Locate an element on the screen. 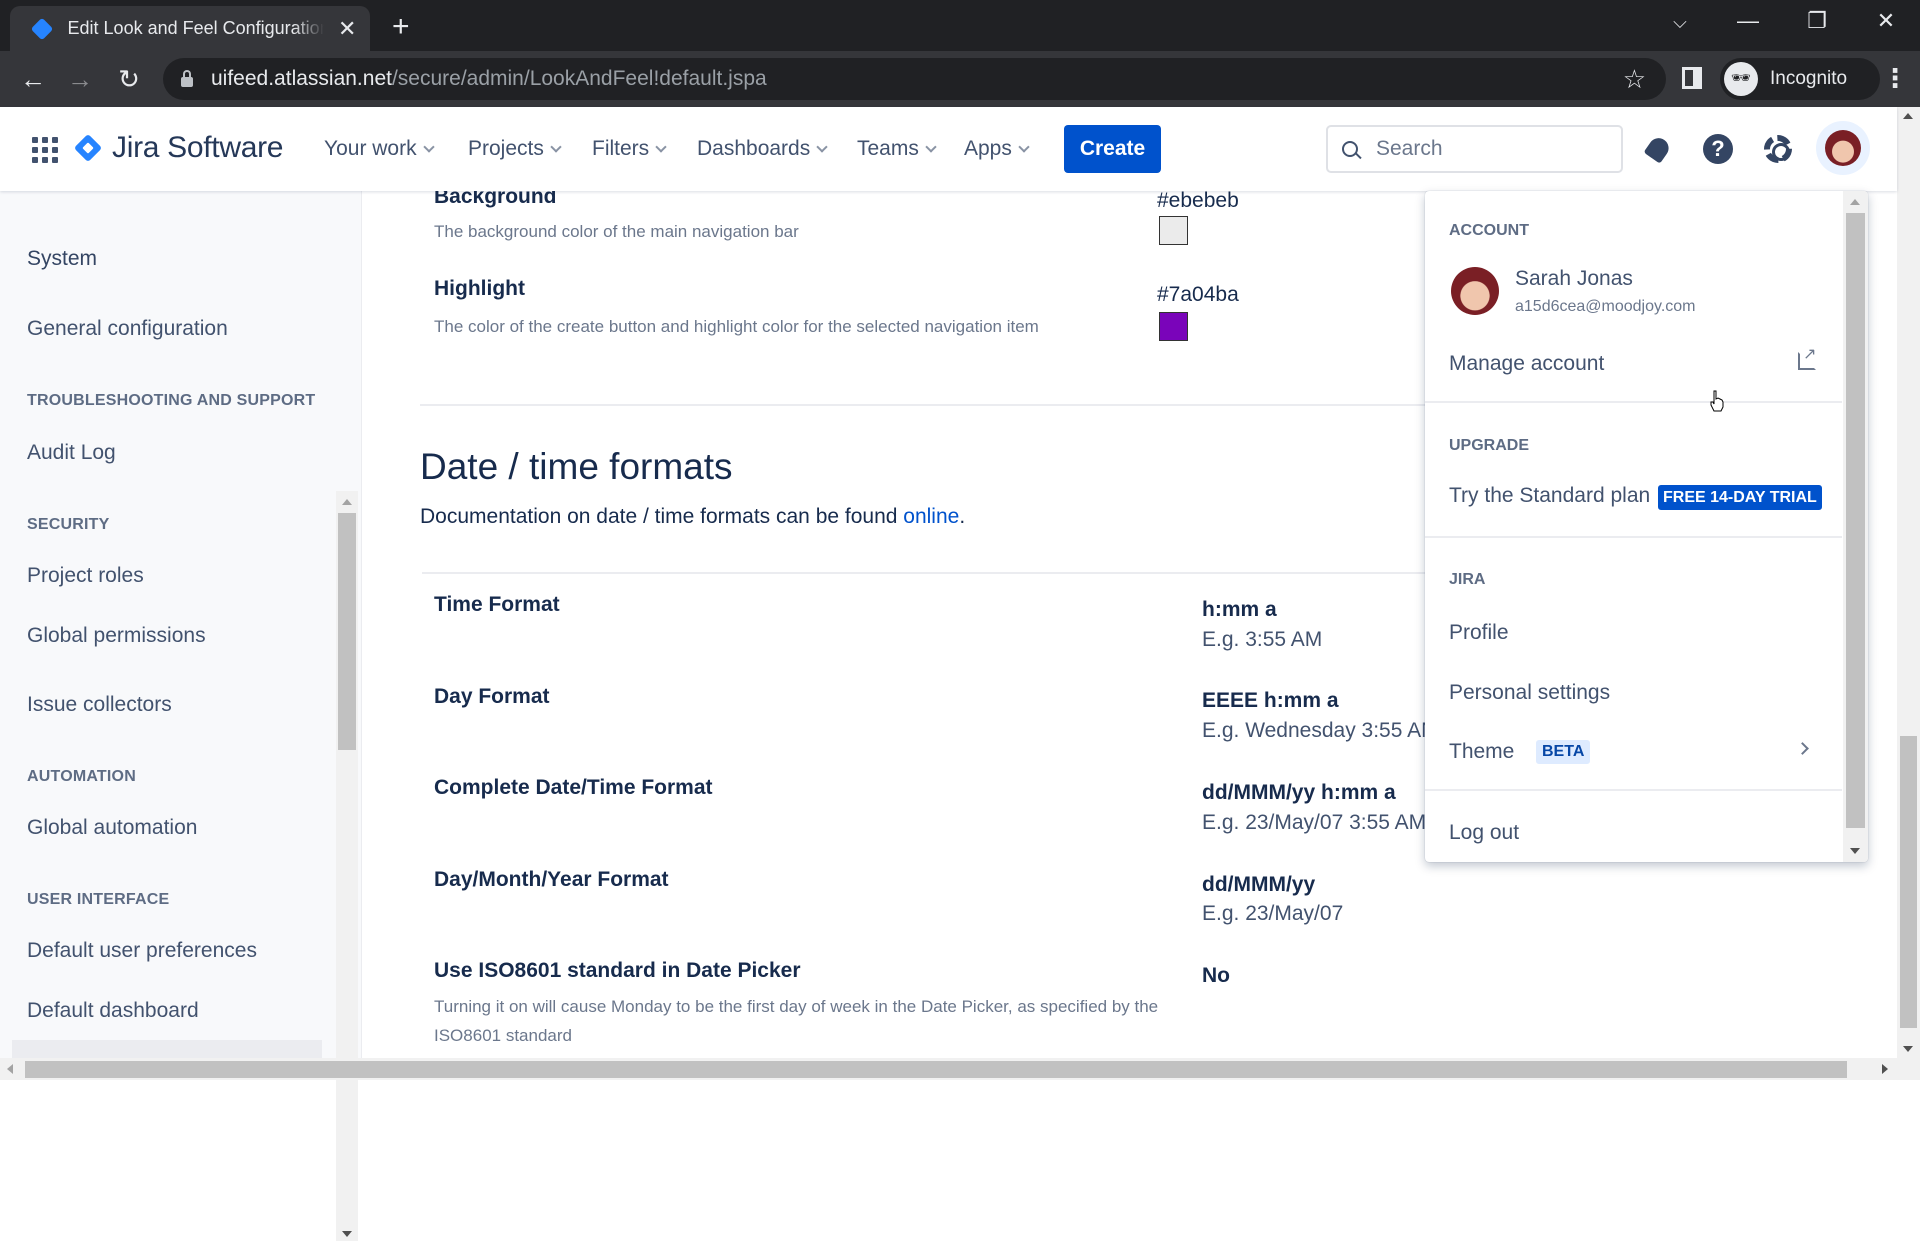 The image size is (1920, 1241). jira-diamond-icon is located at coordinates (88, 148).